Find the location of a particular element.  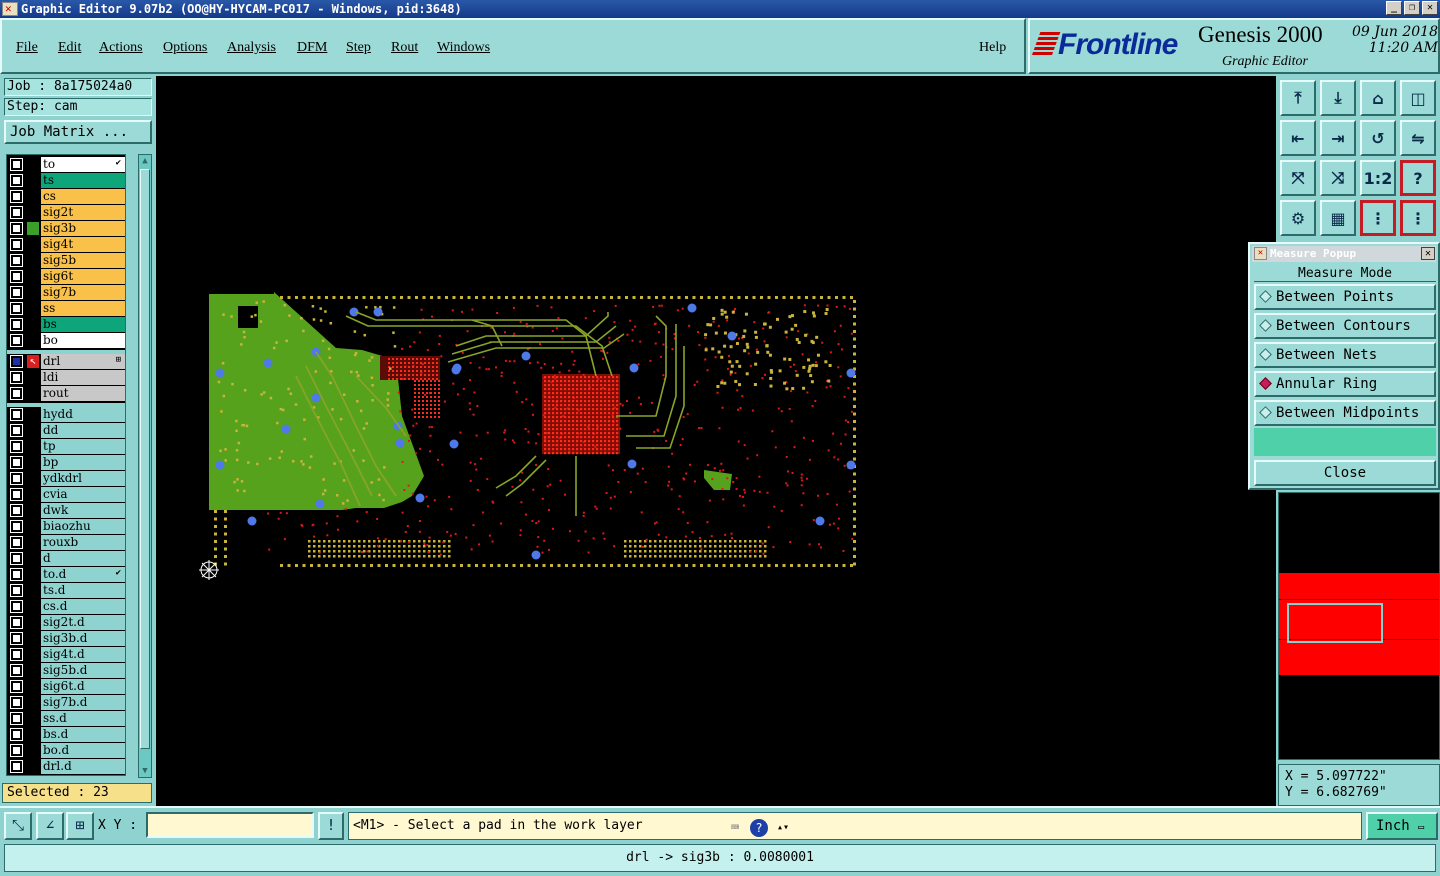

popup-close-icon: ✕ is located at coordinates (1428, 253).